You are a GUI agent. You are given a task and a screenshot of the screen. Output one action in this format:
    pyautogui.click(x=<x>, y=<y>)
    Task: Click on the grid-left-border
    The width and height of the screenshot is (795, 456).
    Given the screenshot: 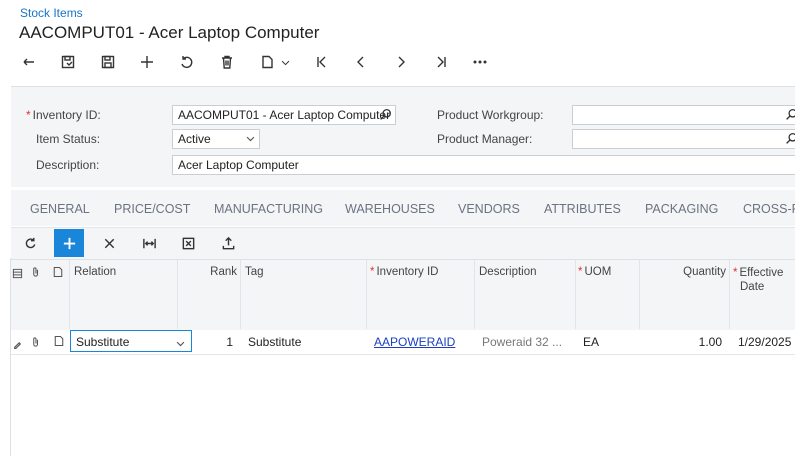 What is the action you would take?
    pyautogui.click(x=10, y=357)
    